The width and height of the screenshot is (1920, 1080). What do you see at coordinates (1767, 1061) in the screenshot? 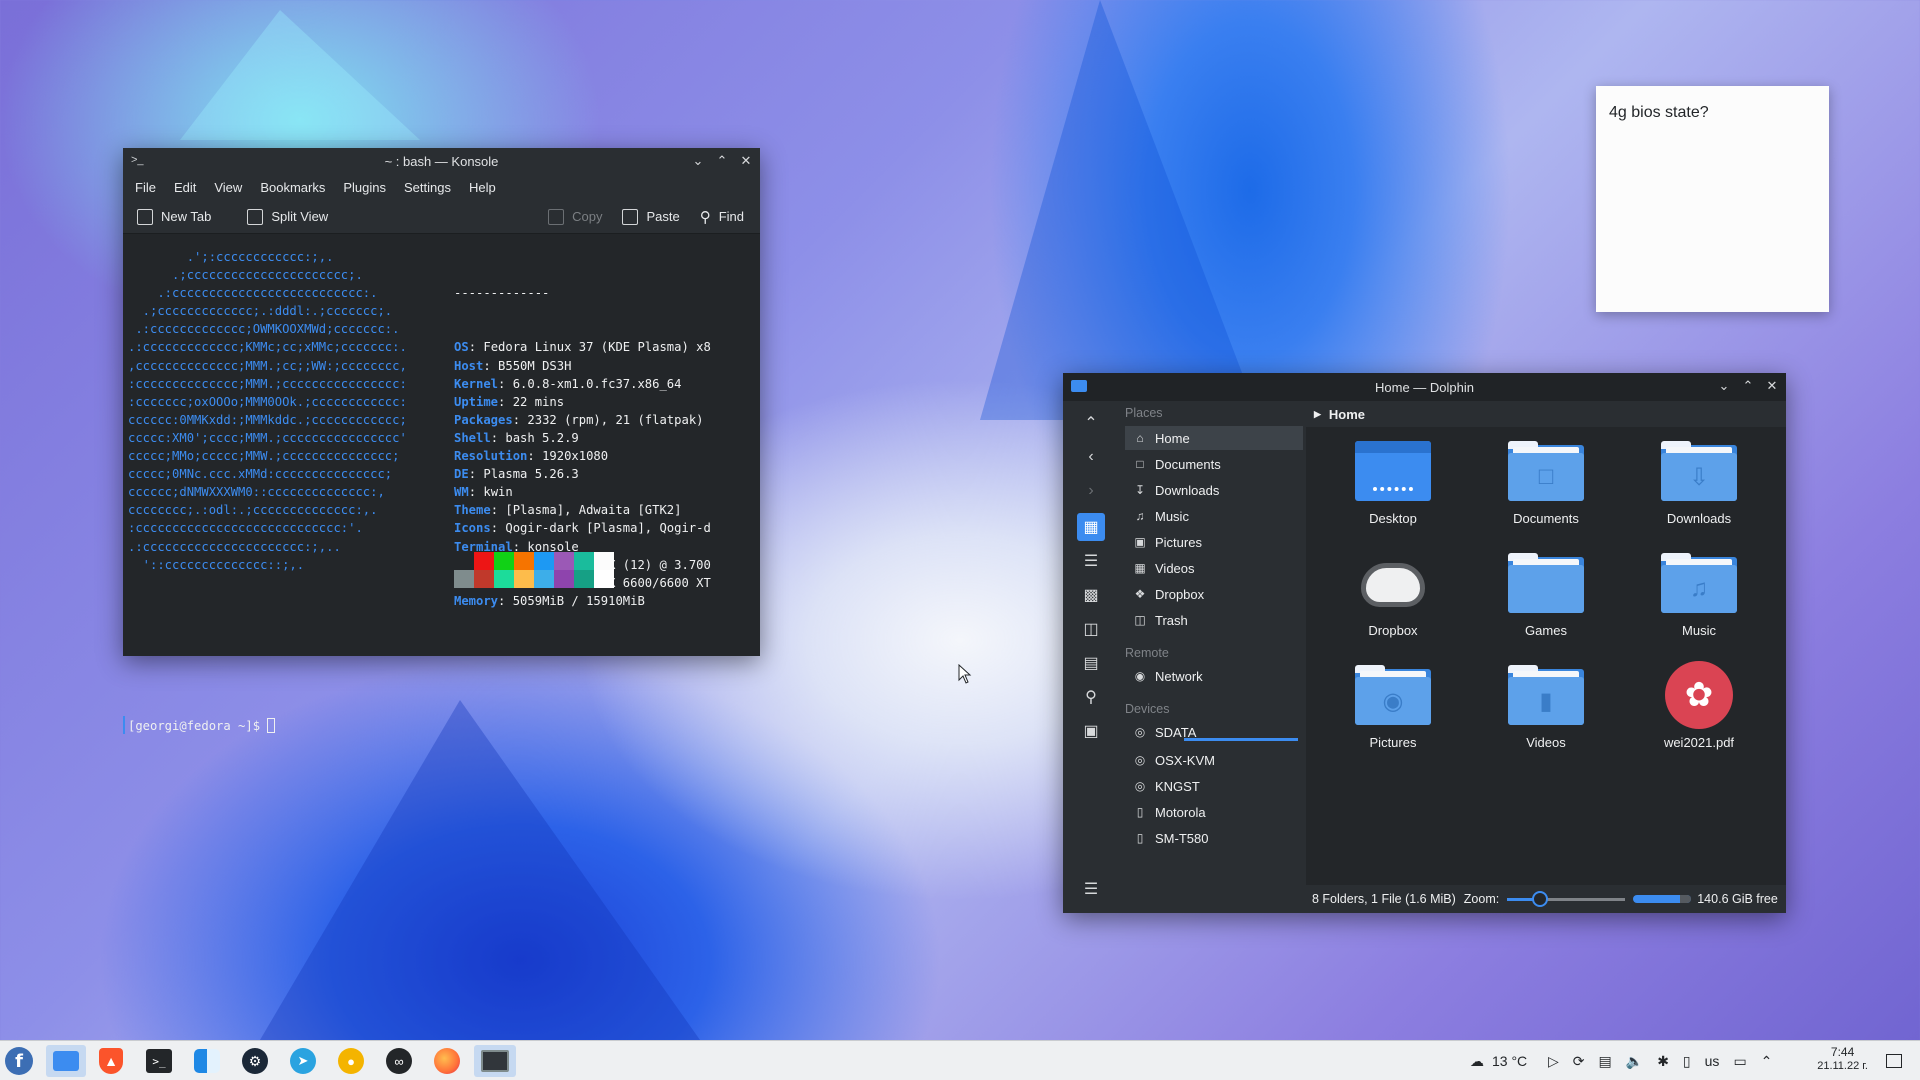
I see `expand-tray-icon: ⌃` at bounding box center [1767, 1061].